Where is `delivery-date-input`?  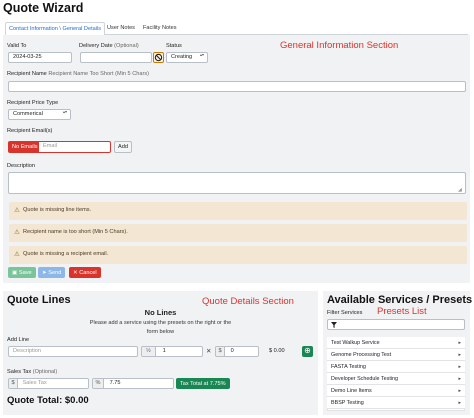 delivery-date-input is located at coordinates (116, 57).